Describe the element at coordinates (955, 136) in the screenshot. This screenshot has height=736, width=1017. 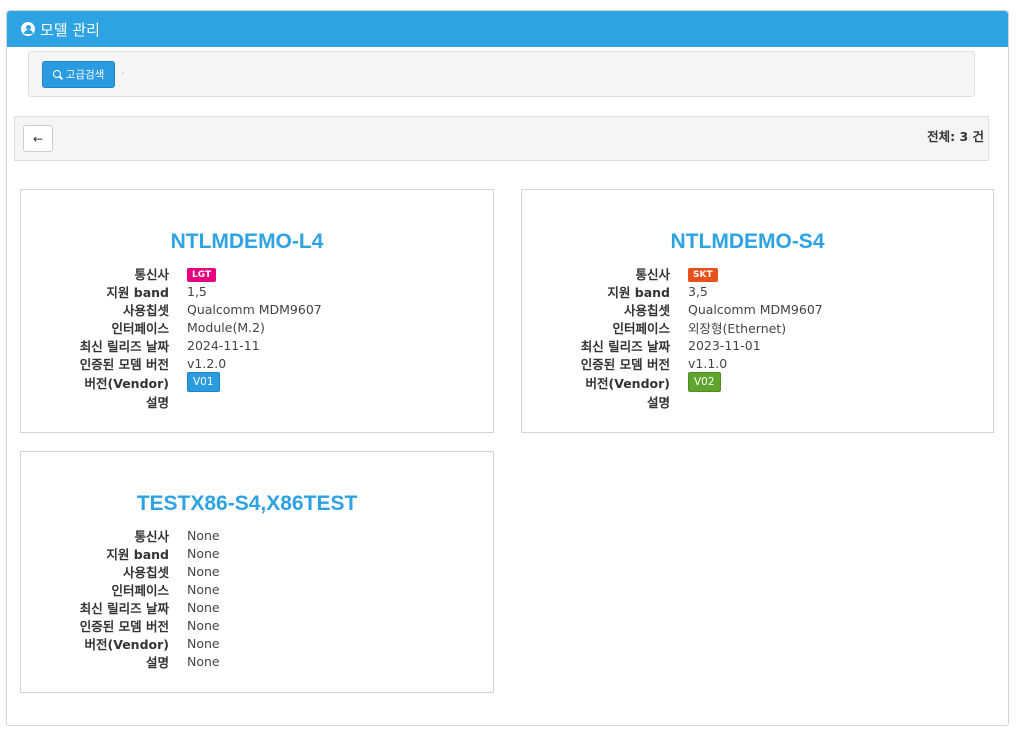
I see `total-count: 전체: 3 건` at that location.